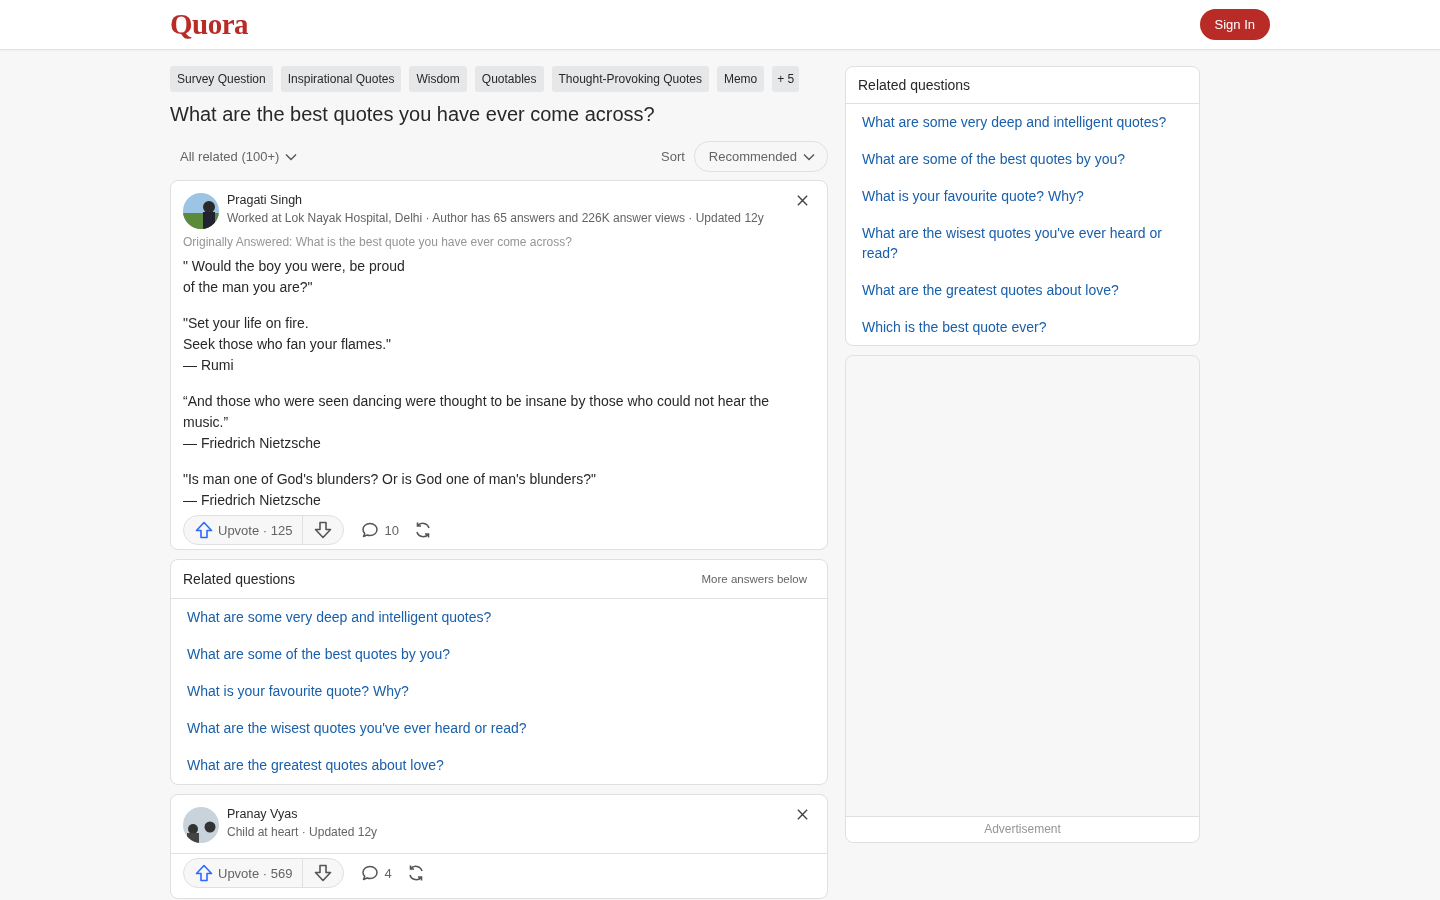 The height and width of the screenshot is (900, 1440). What do you see at coordinates (509, 79) in the screenshot?
I see `topic-tag: Quotables` at bounding box center [509, 79].